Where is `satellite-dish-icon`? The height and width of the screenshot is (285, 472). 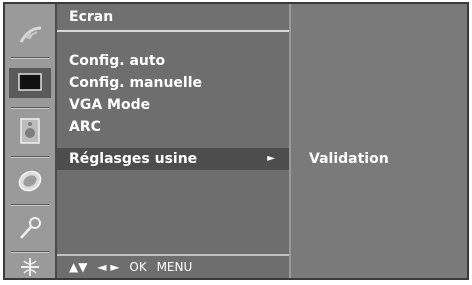
satellite-dish-icon is located at coordinates (30, 34).